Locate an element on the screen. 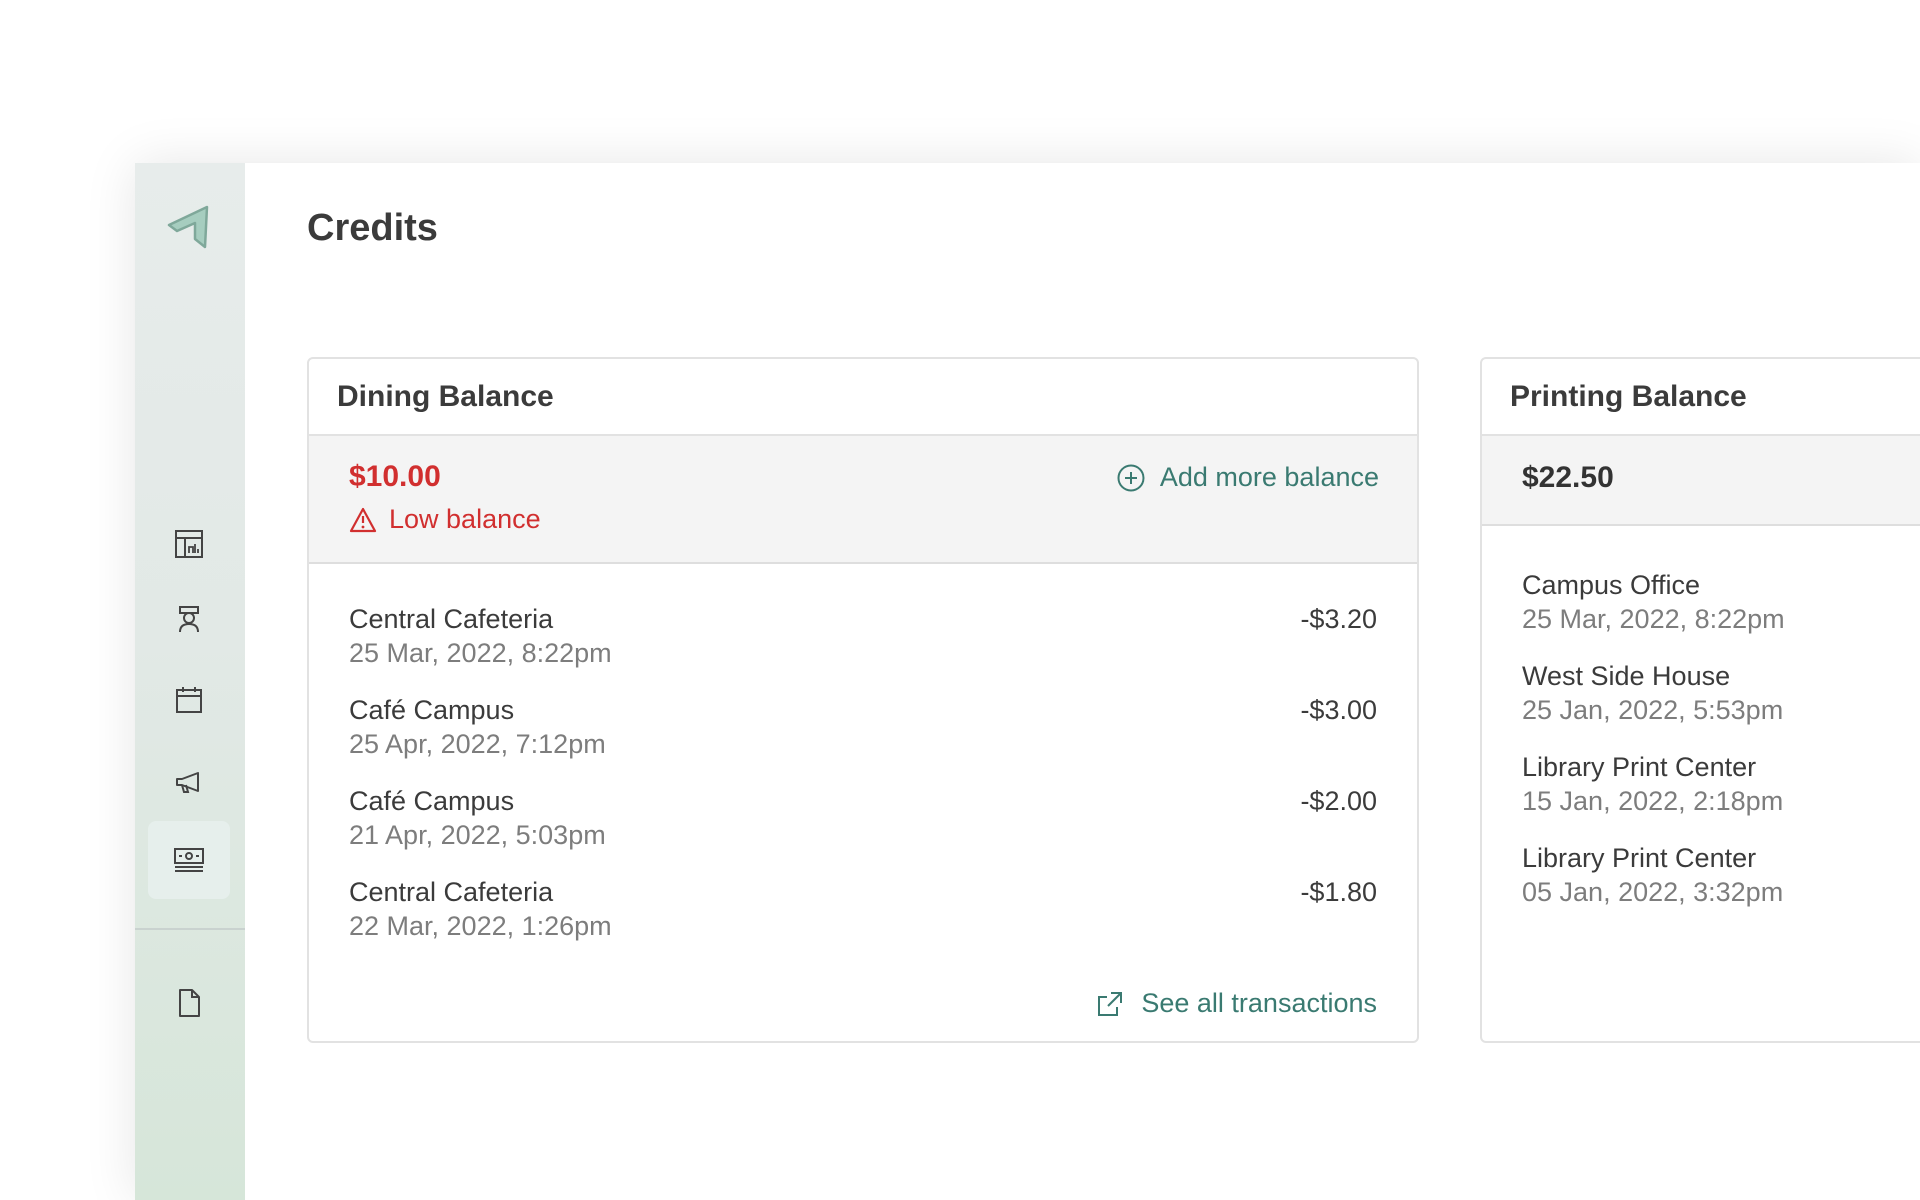 The image size is (1920, 1200). plus-circle-icon is located at coordinates (1131, 477).